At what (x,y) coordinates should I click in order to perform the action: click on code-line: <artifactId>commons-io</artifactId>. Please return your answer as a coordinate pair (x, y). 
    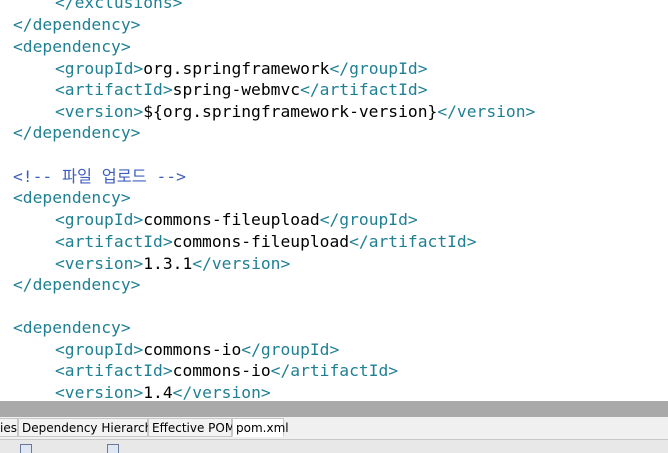
    Looking at the image, I should click on (226, 371).